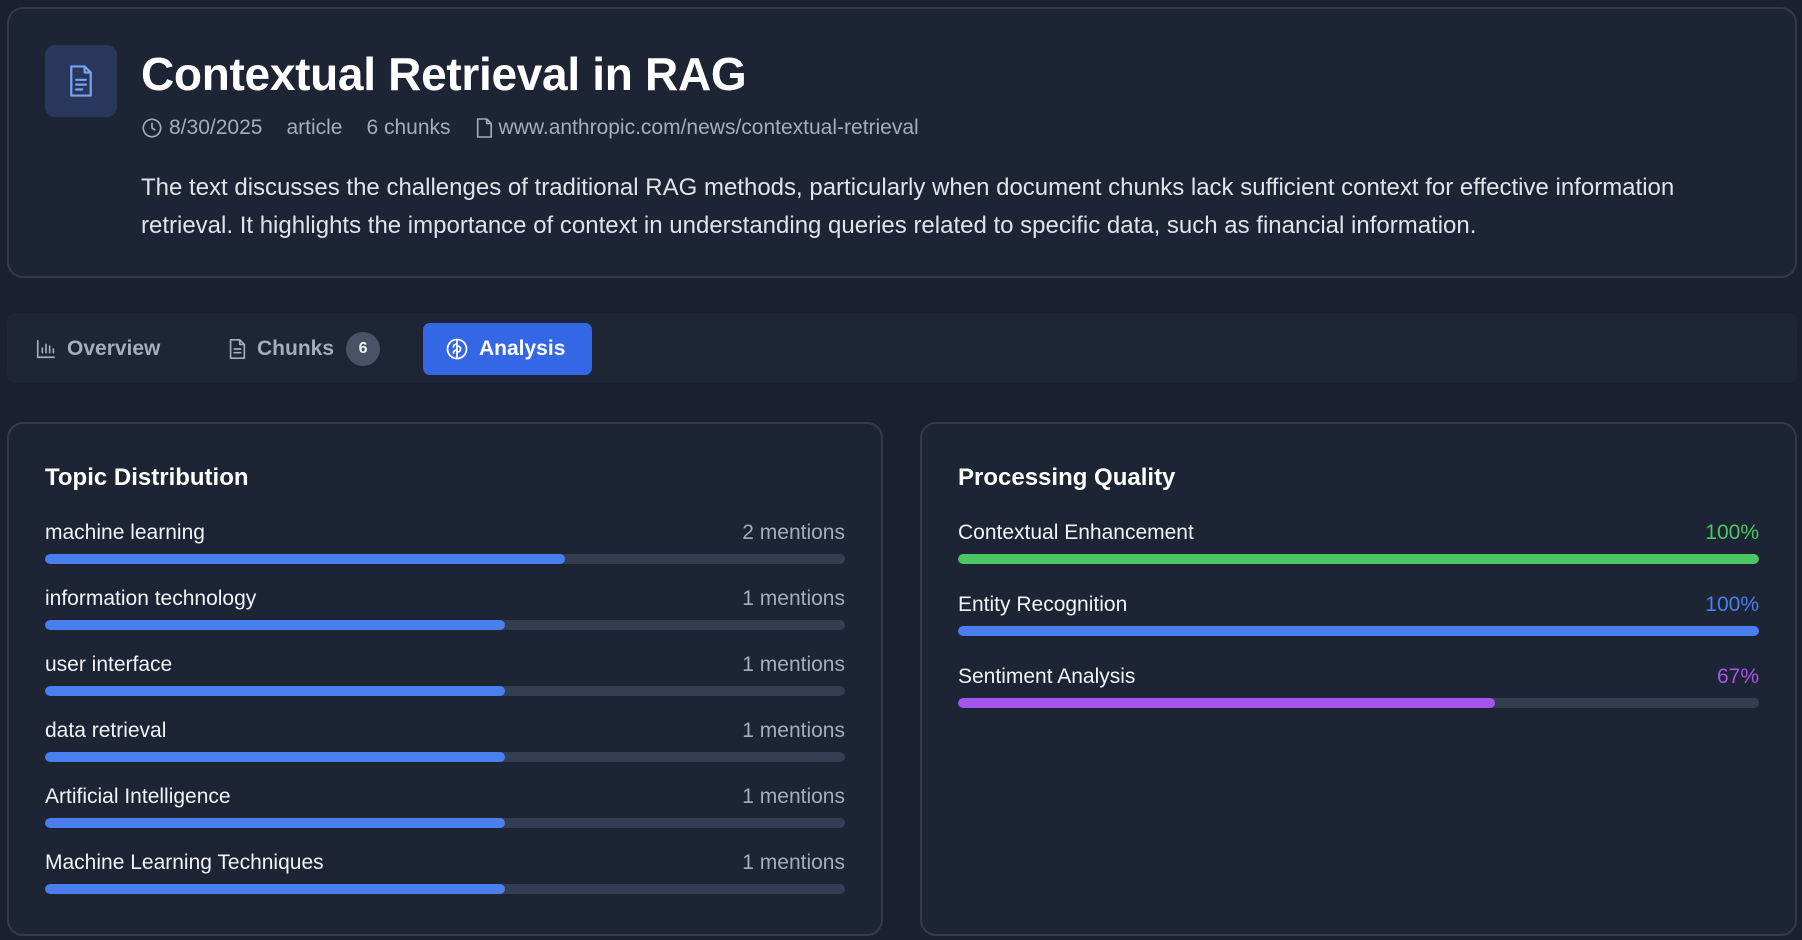 The height and width of the screenshot is (940, 1802). What do you see at coordinates (793, 532) in the screenshot?
I see `topic-mentions: 2 mentions` at bounding box center [793, 532].